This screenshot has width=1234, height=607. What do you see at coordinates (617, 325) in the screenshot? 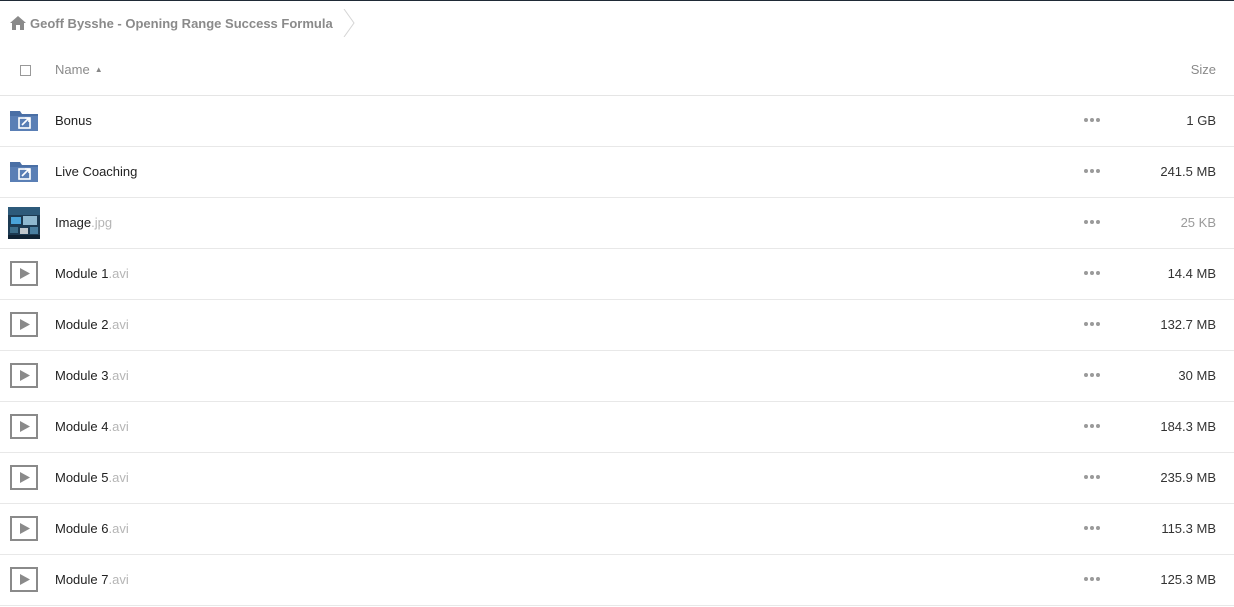
I see `file-row: Module 2.avi 132.7 MB` at bounding box center [617, 325].